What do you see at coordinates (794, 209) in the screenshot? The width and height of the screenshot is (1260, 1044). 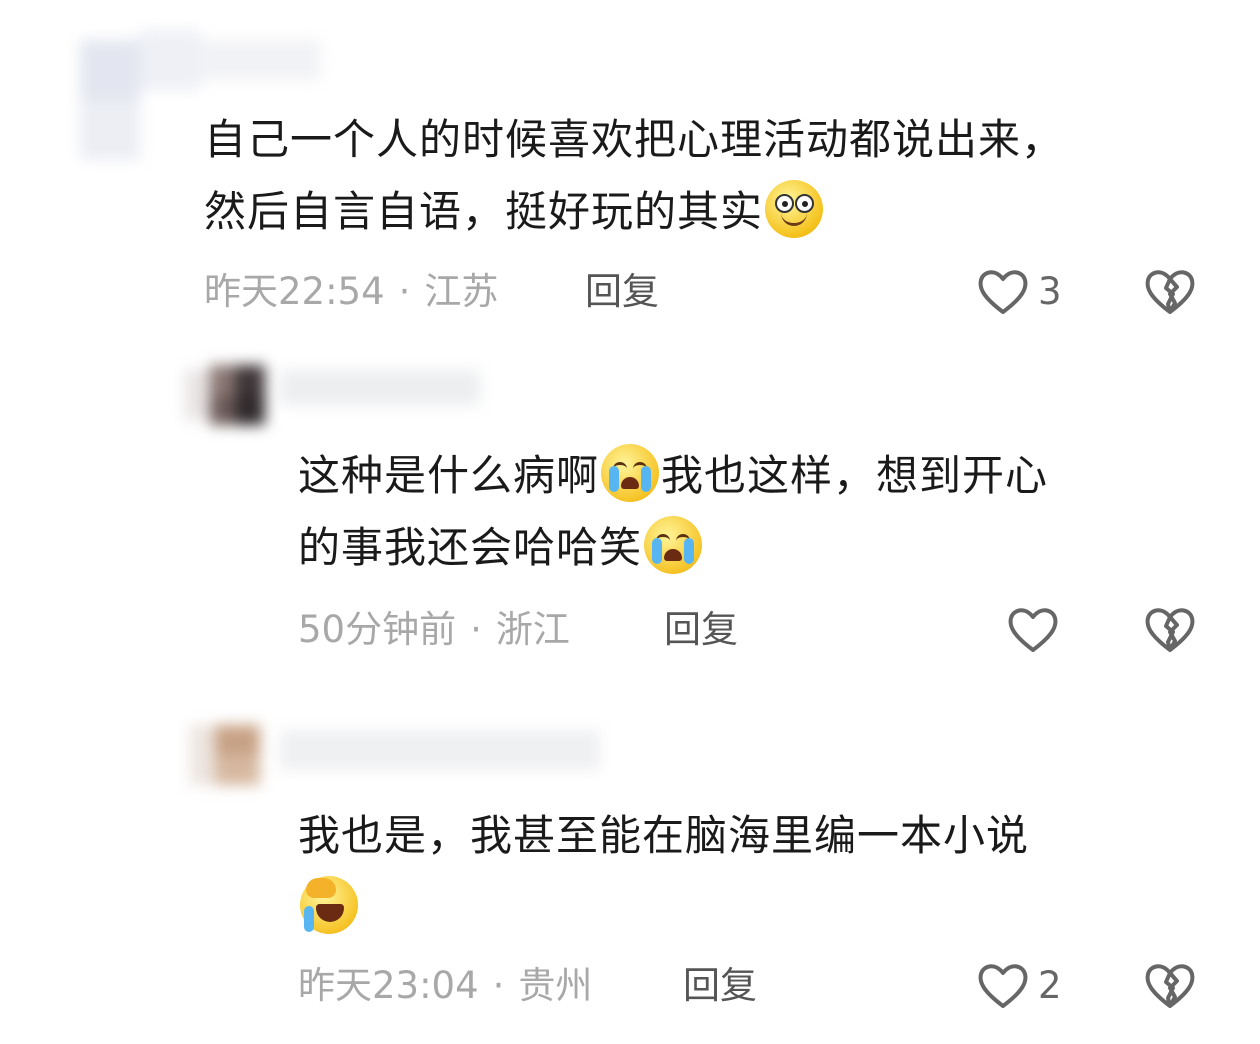 I see `smile-emoji-icon` at bounding box center [794, 209].